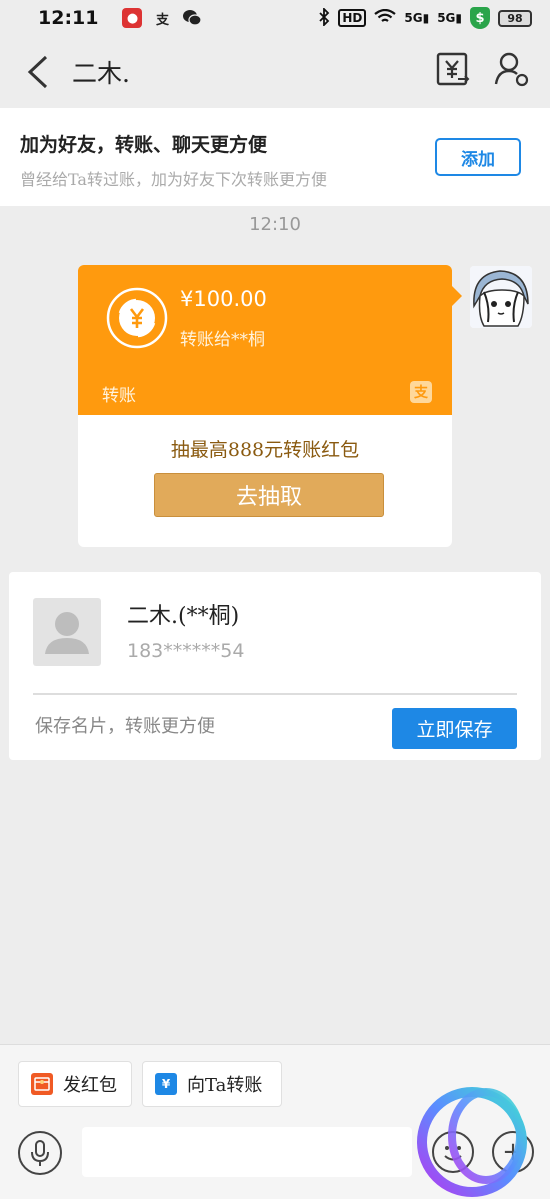 The height and width of the screenshot is (1199, 550). Describe the element at coordinates (457, 296) in the screenshot. I see `bubble-tail` at that location.